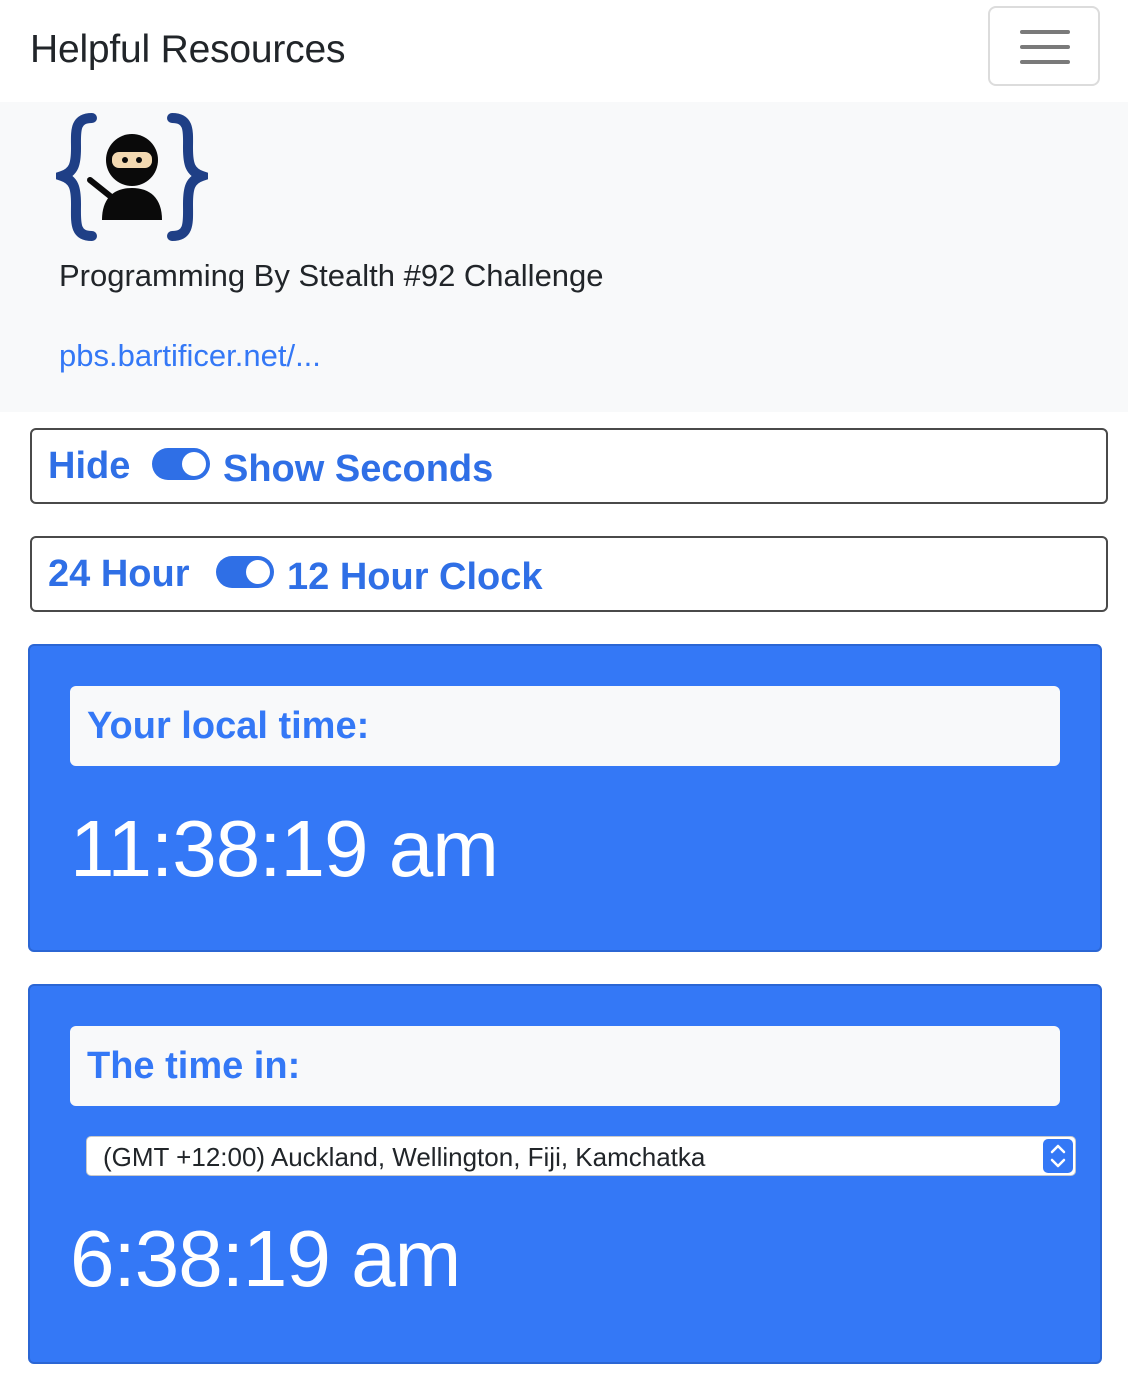 The width and height of the screenshot is (1128, 1384). What do you see at coordinates (564, 51) in the screenshot?
I see `navbar: Helpful Resources` at bounding box center [564, 51].